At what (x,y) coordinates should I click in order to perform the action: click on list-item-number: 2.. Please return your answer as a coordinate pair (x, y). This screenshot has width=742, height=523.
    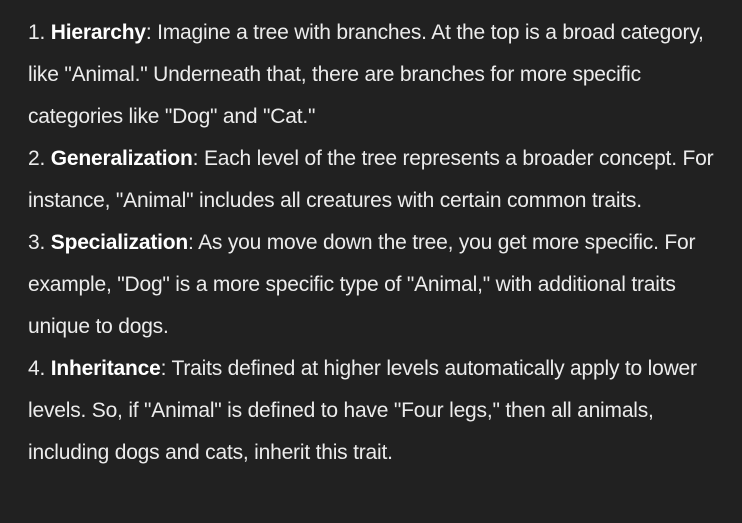
    Looking at the image, I should click on (37, 158).